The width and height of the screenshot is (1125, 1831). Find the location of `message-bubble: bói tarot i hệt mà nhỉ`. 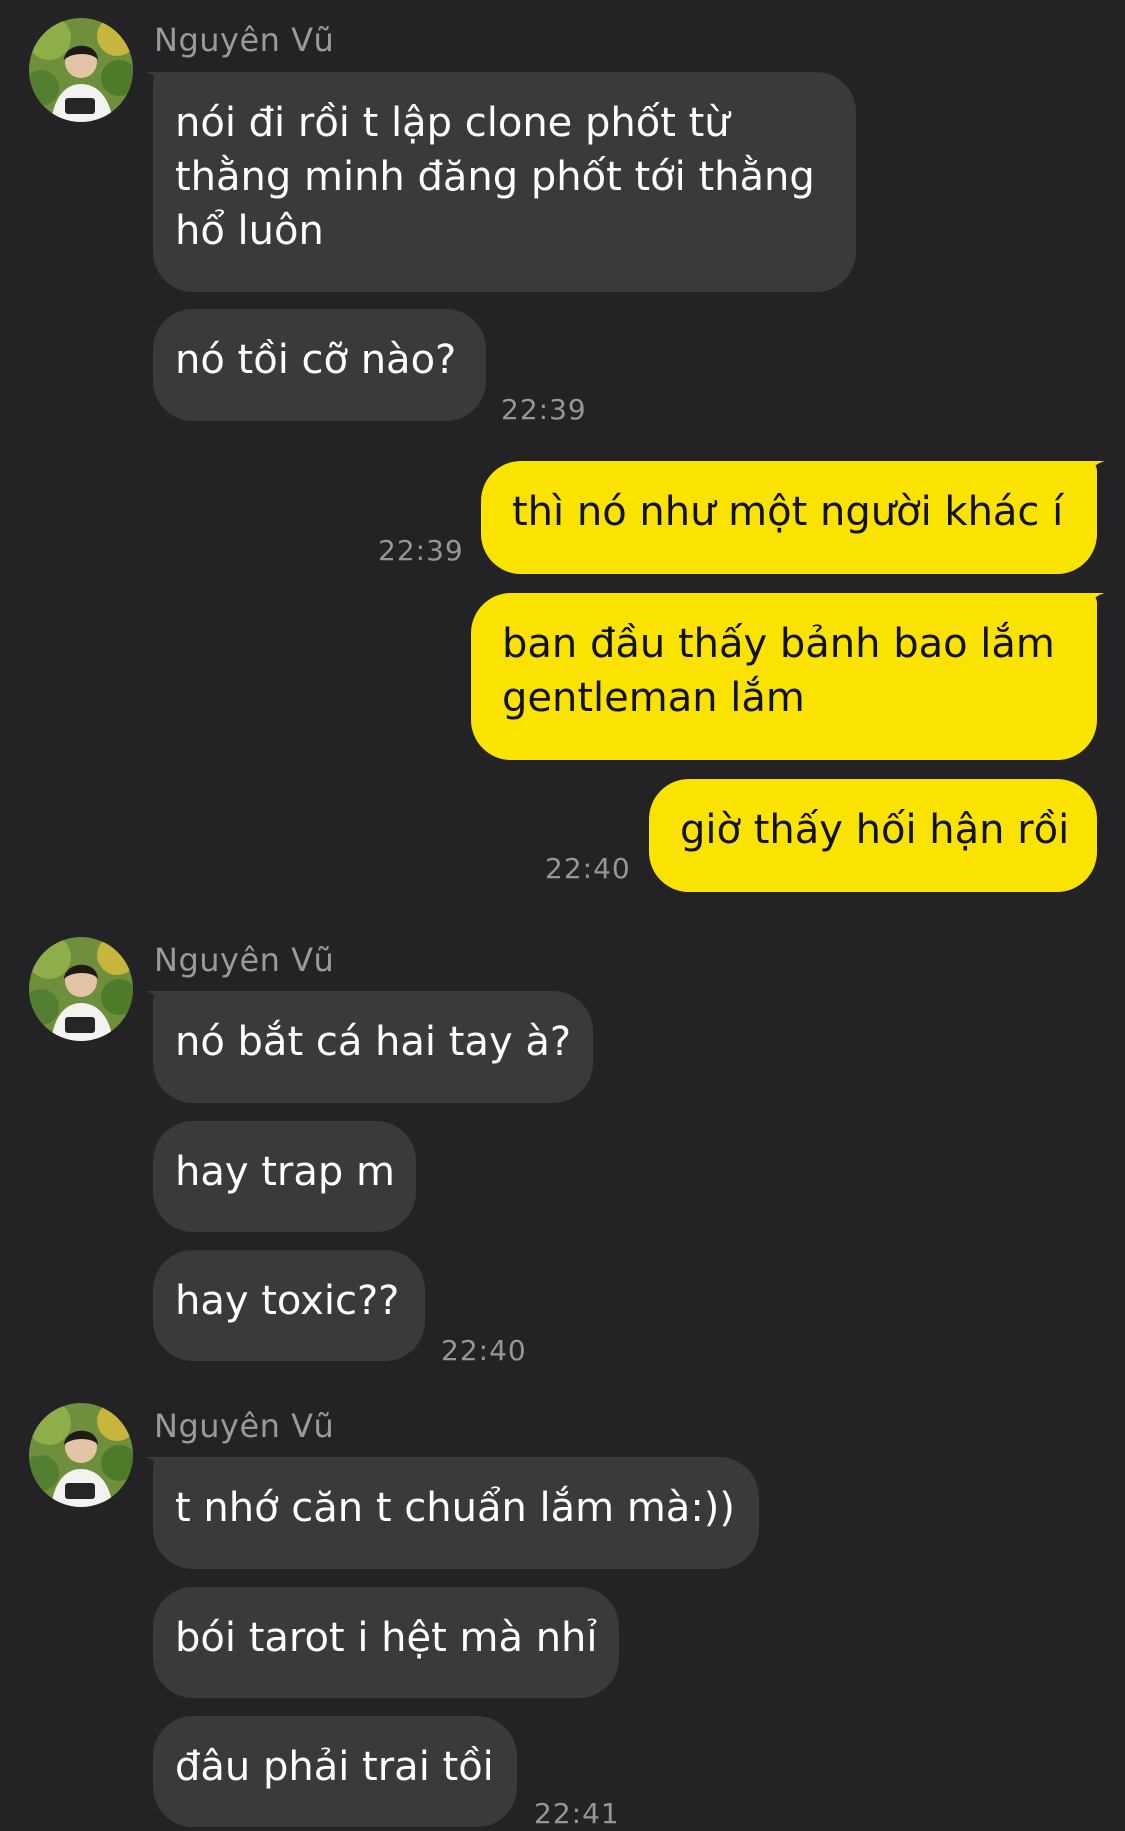

message-bubble: bói tarot i hệt mà nhỉ is located at coordinates (386, 1642).